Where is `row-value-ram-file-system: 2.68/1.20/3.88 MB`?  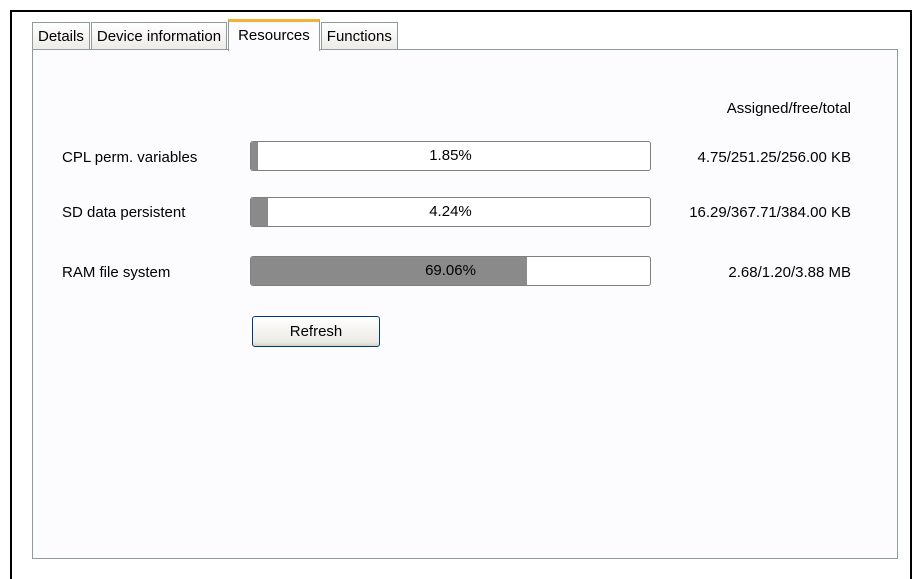 row-value-ram-file-system: 2.68/1.20/3.88 MB is located at coordinates (789, 272).